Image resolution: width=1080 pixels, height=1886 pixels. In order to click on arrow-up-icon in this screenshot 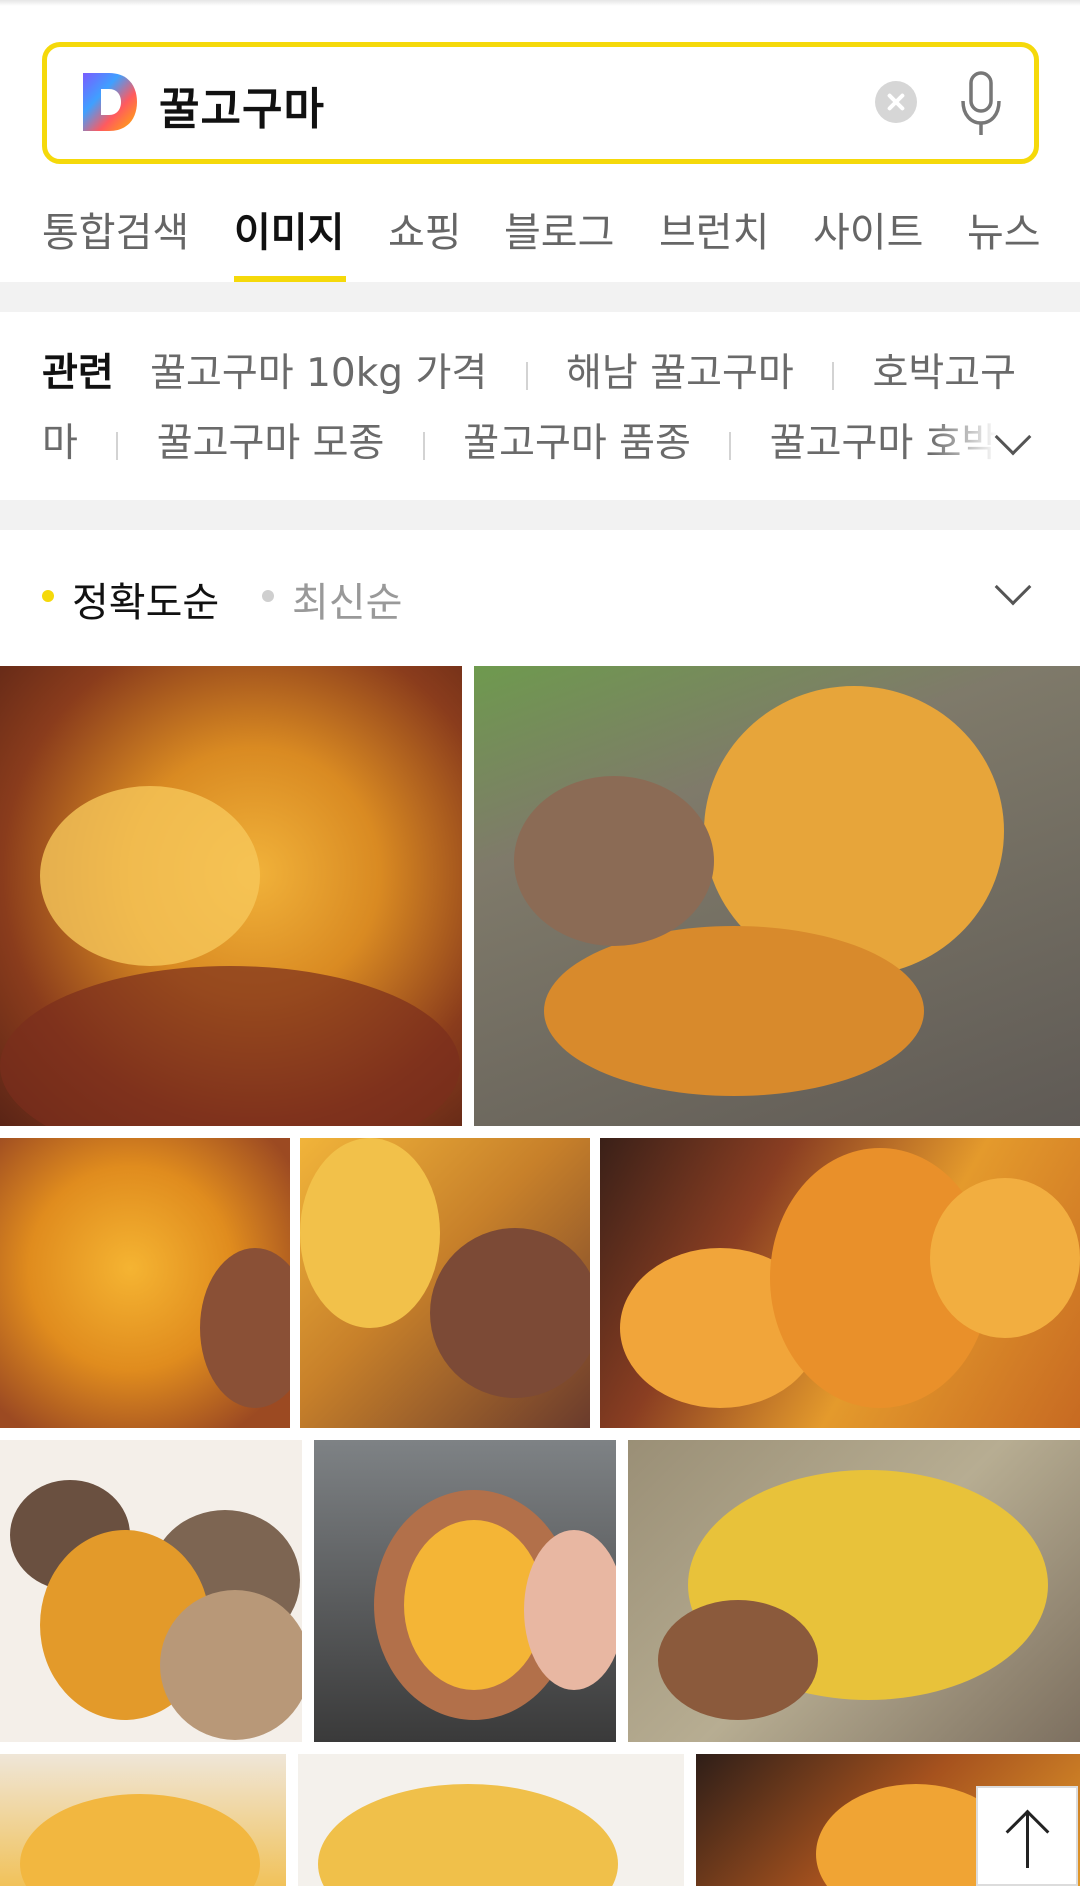, I will do `click(1027, 1836)`.